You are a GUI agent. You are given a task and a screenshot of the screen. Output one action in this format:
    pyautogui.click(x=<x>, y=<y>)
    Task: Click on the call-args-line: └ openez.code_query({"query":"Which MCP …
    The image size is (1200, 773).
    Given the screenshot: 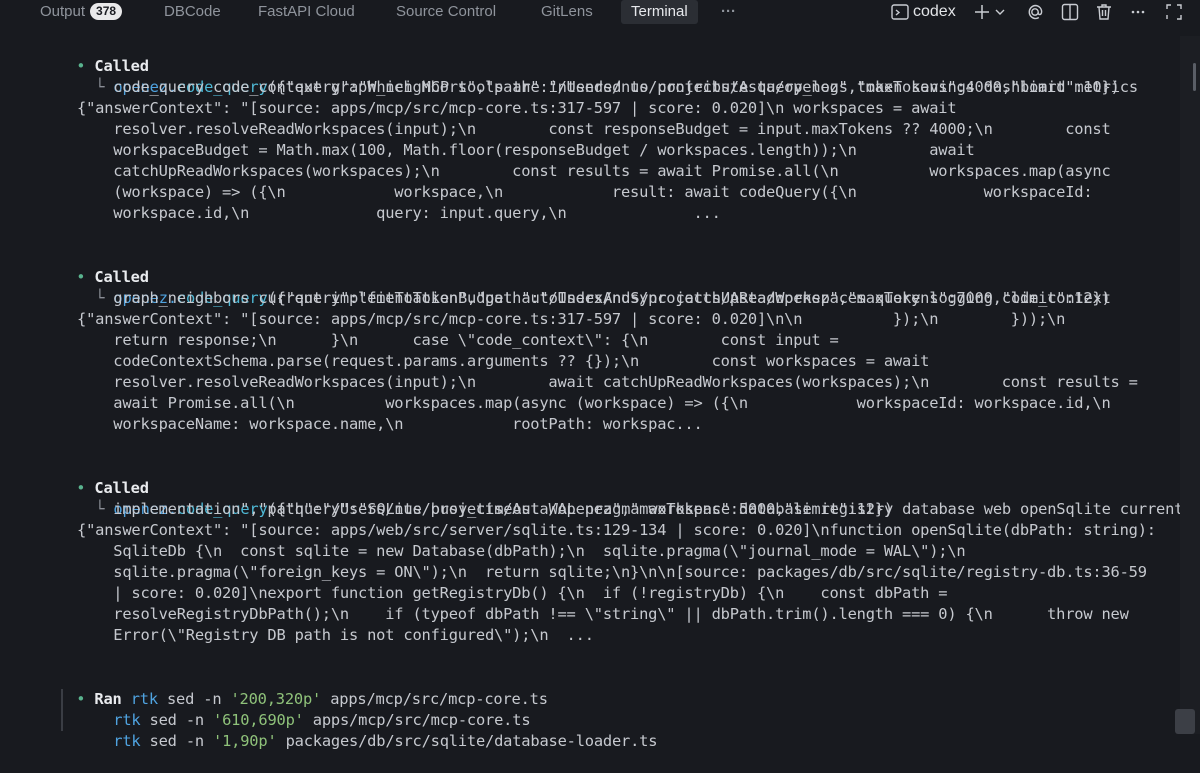 What is the action you would take?
    pyautogui.click(x=616, y=87)
    